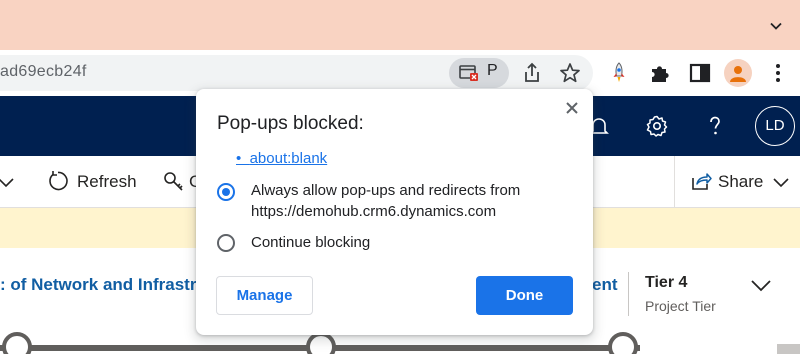  What do you see at coordinates (532, 73) in the screenshot?
I see `share-page-icon` at bounding box center [532, 73].